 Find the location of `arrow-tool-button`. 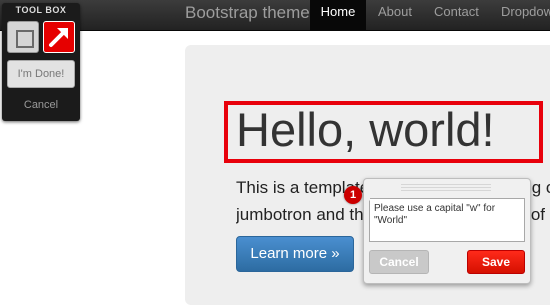

arrow-tool-button is located at coordinates (59, 37).